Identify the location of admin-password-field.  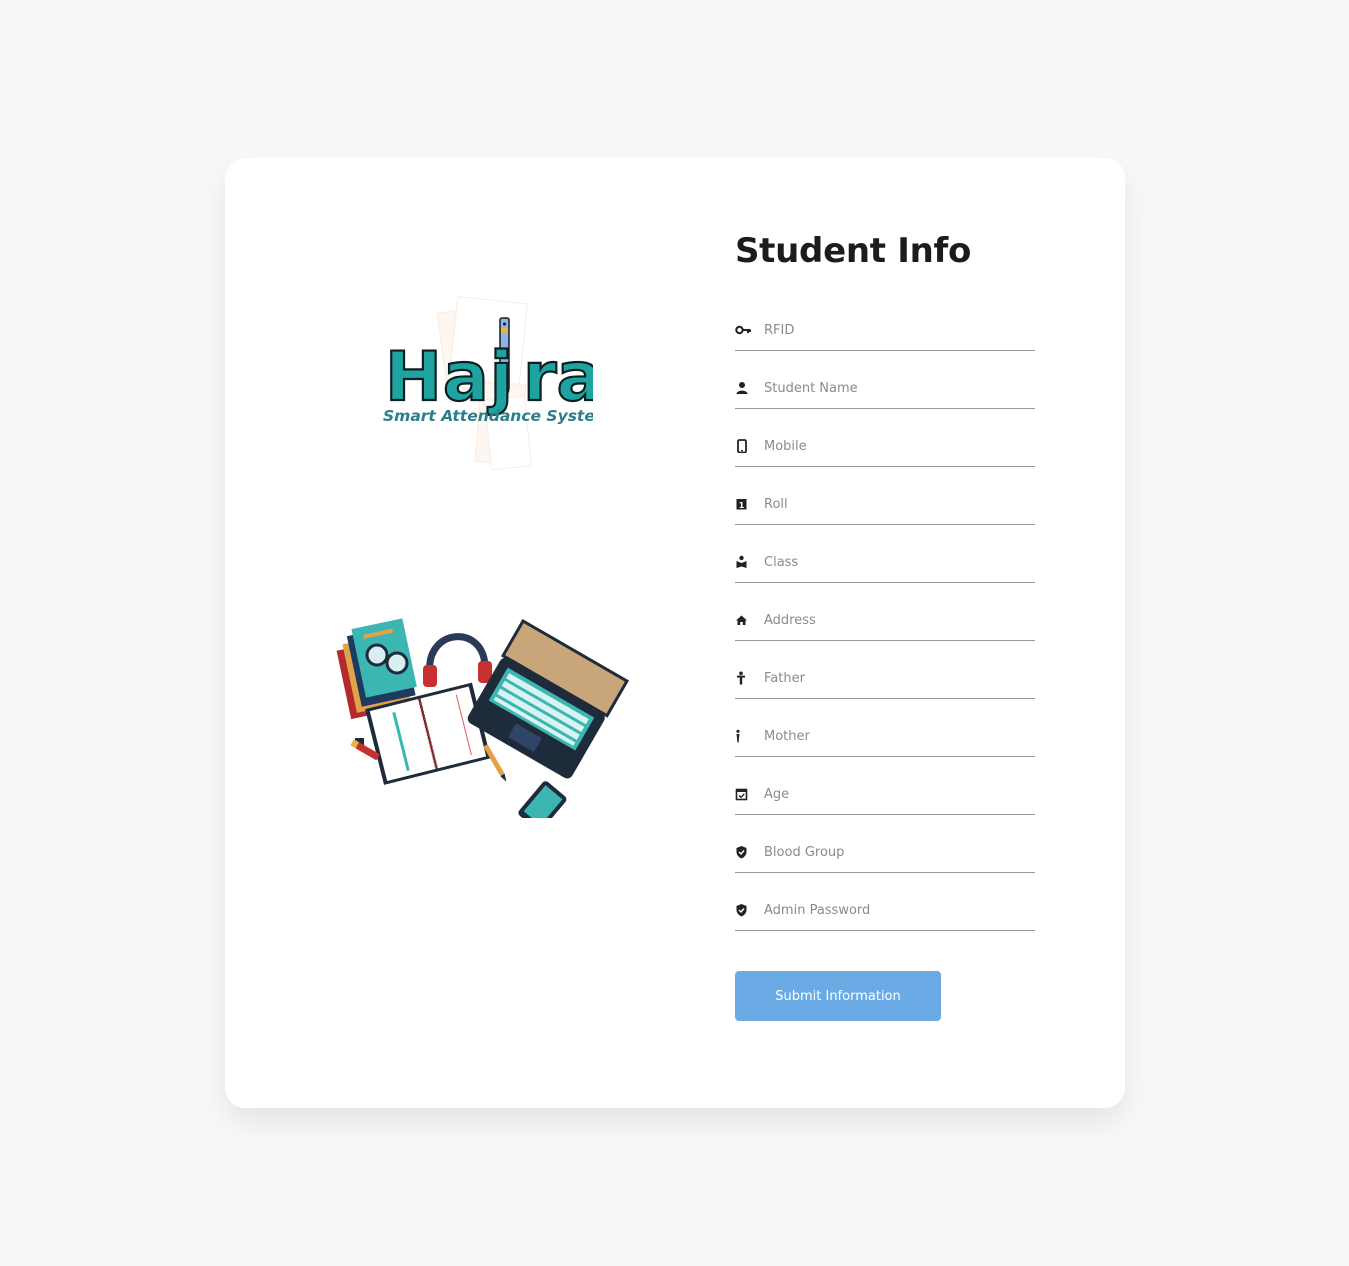
(885, 910).